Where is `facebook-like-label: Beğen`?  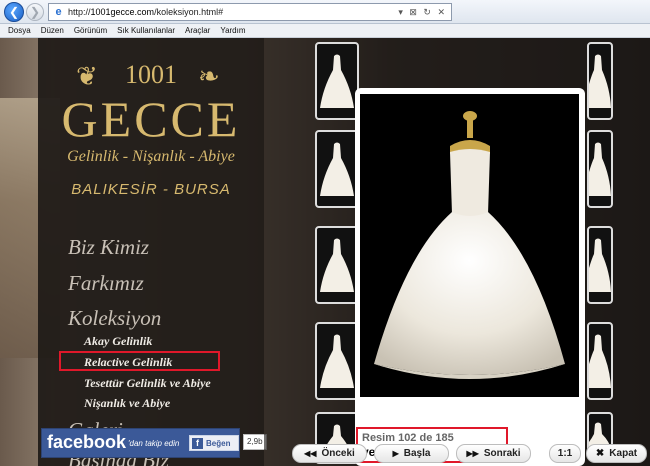 facebook-like-label: Beğen is located at coordinates (218, 443).